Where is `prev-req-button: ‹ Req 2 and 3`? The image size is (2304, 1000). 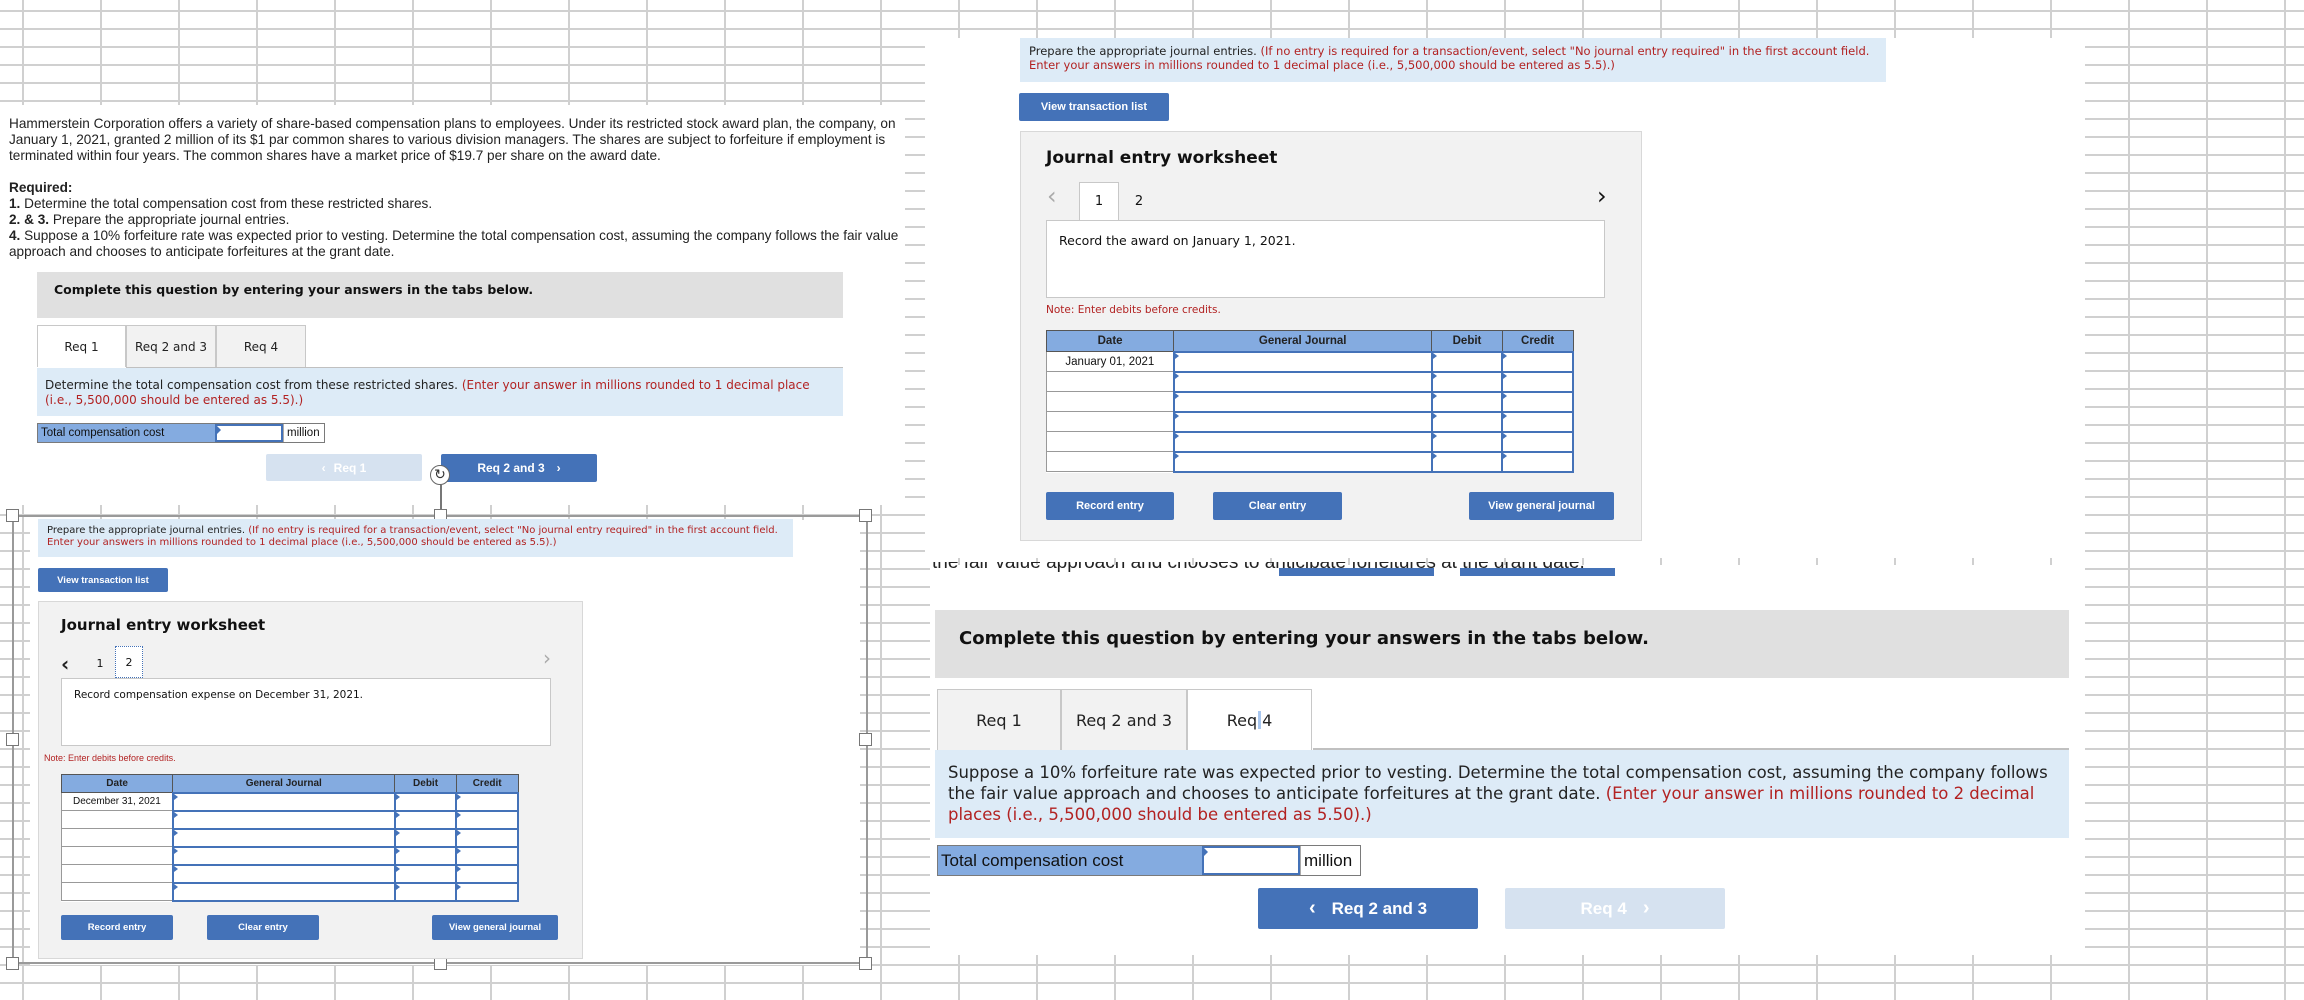 prev-req-button: ‹ Req 2 and 3 is located at coordinates (1368, 908).